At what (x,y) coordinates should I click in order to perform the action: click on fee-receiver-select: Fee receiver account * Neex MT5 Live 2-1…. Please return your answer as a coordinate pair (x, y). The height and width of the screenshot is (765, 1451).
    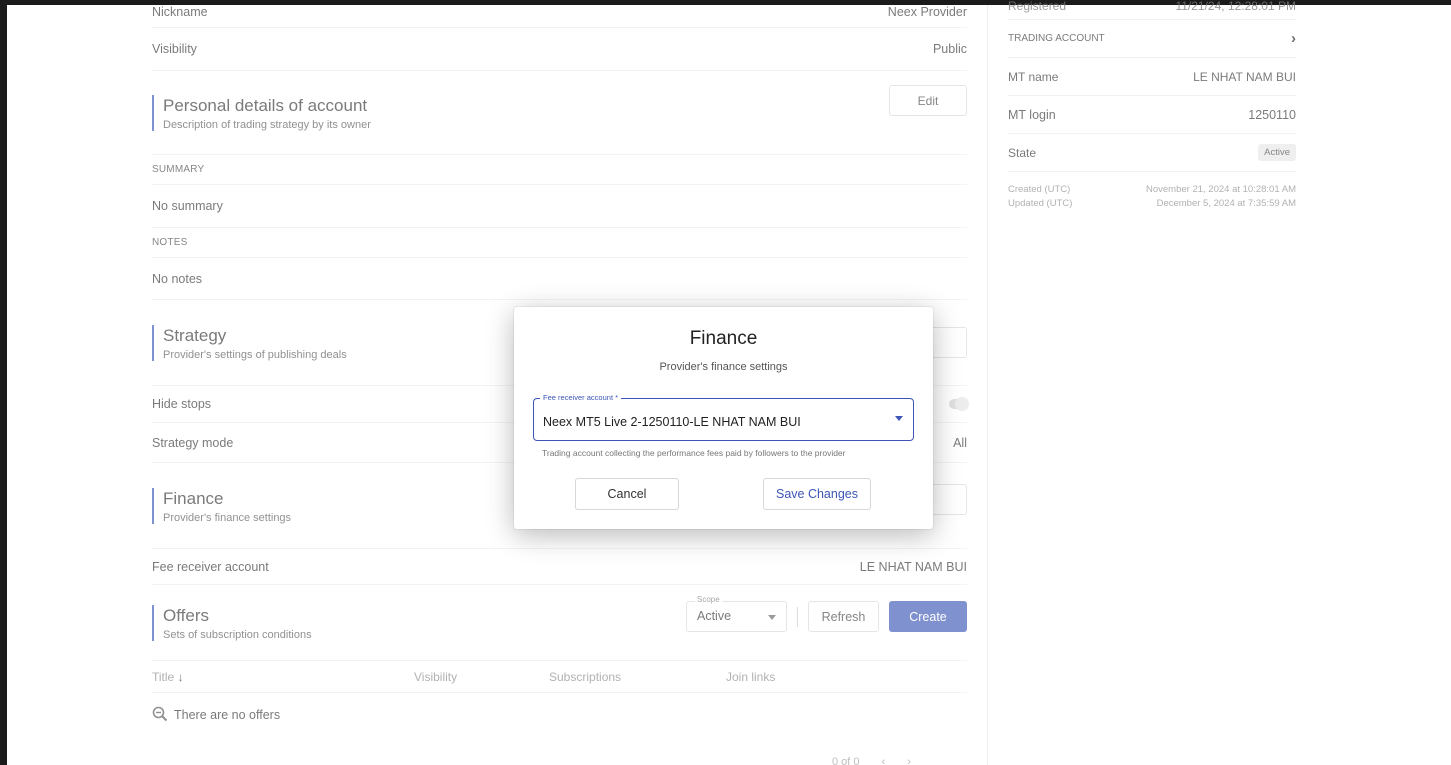
    Looking at the image, I should click on (723, 417).